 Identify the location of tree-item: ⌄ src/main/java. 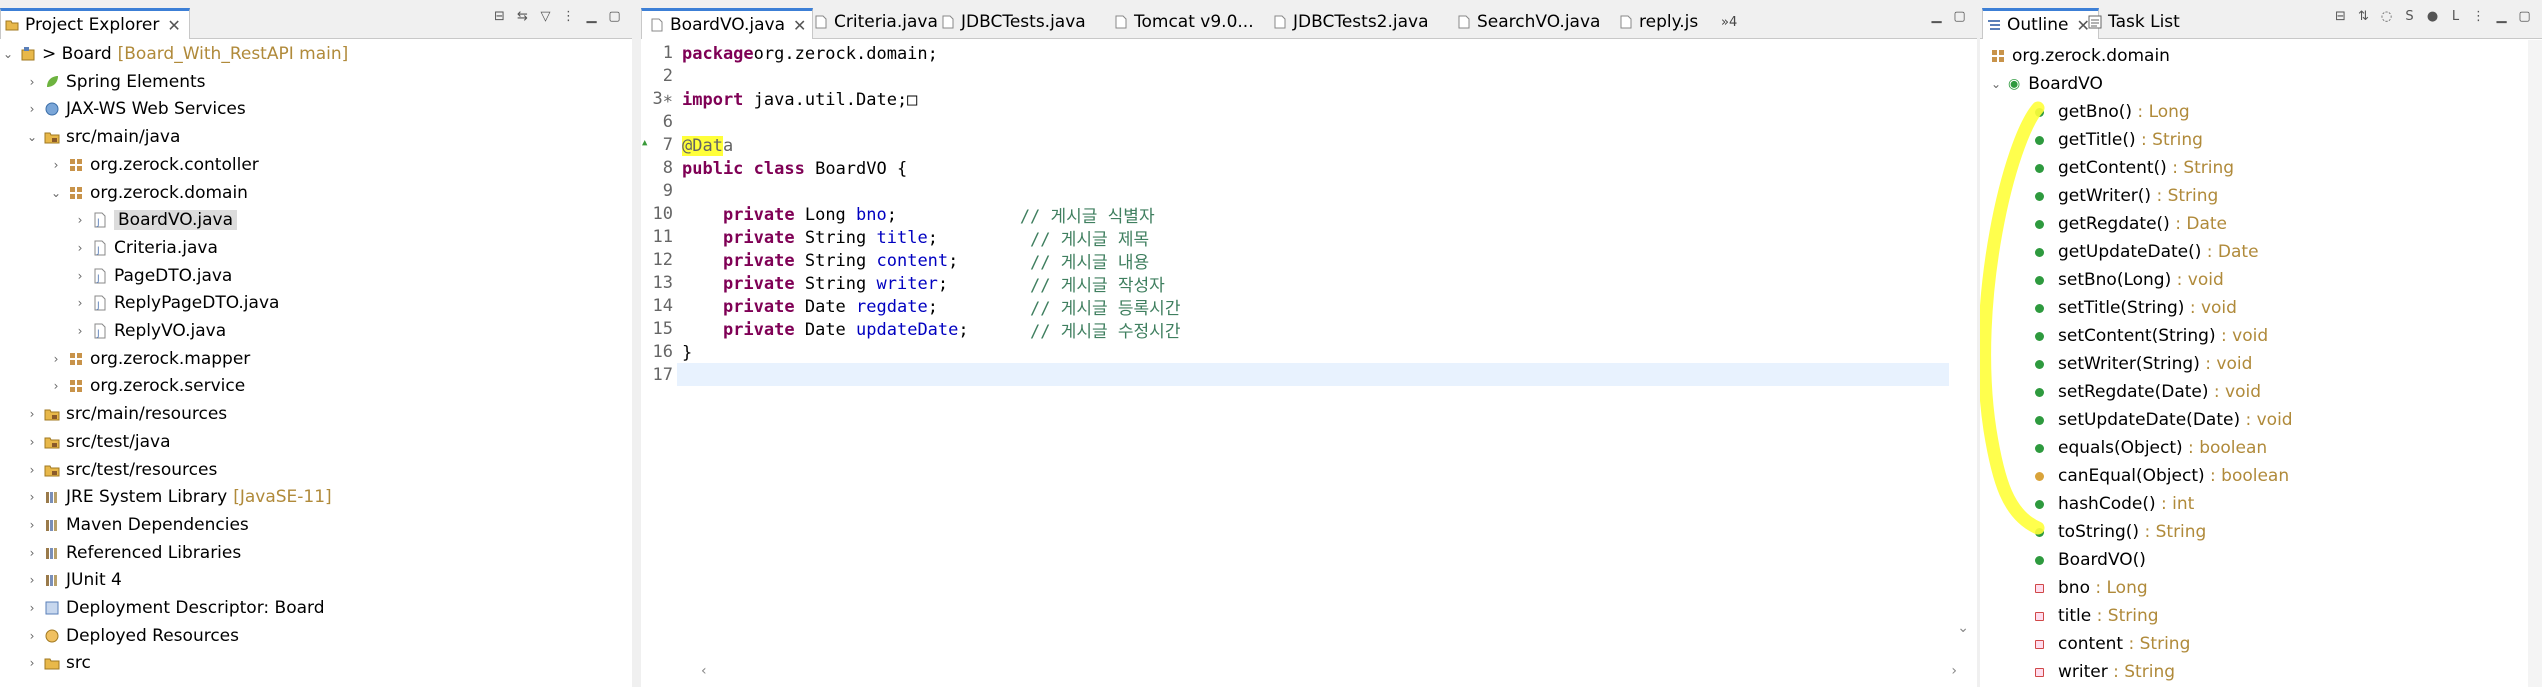
(103, 137).